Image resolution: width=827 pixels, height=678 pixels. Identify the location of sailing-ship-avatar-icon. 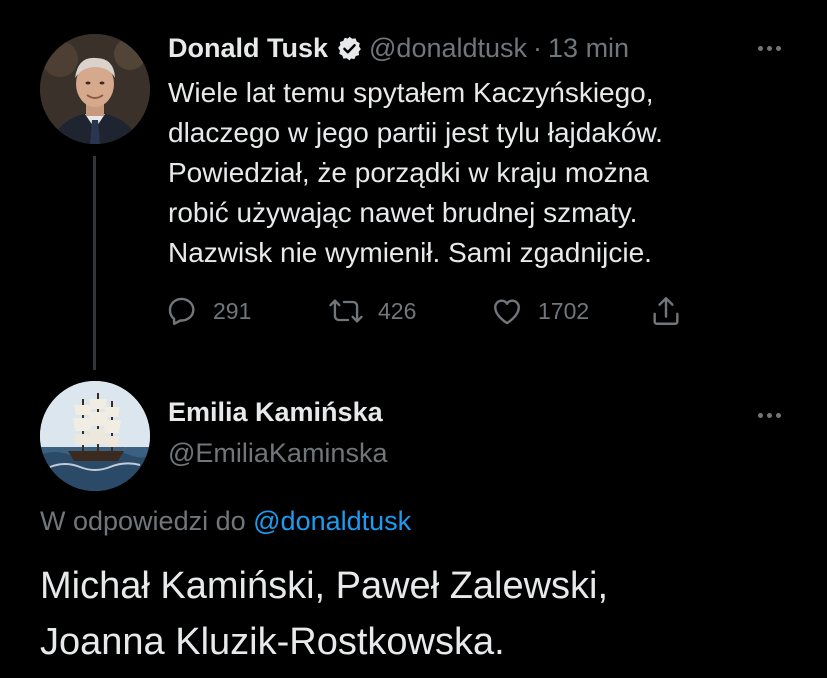
(95, 436).